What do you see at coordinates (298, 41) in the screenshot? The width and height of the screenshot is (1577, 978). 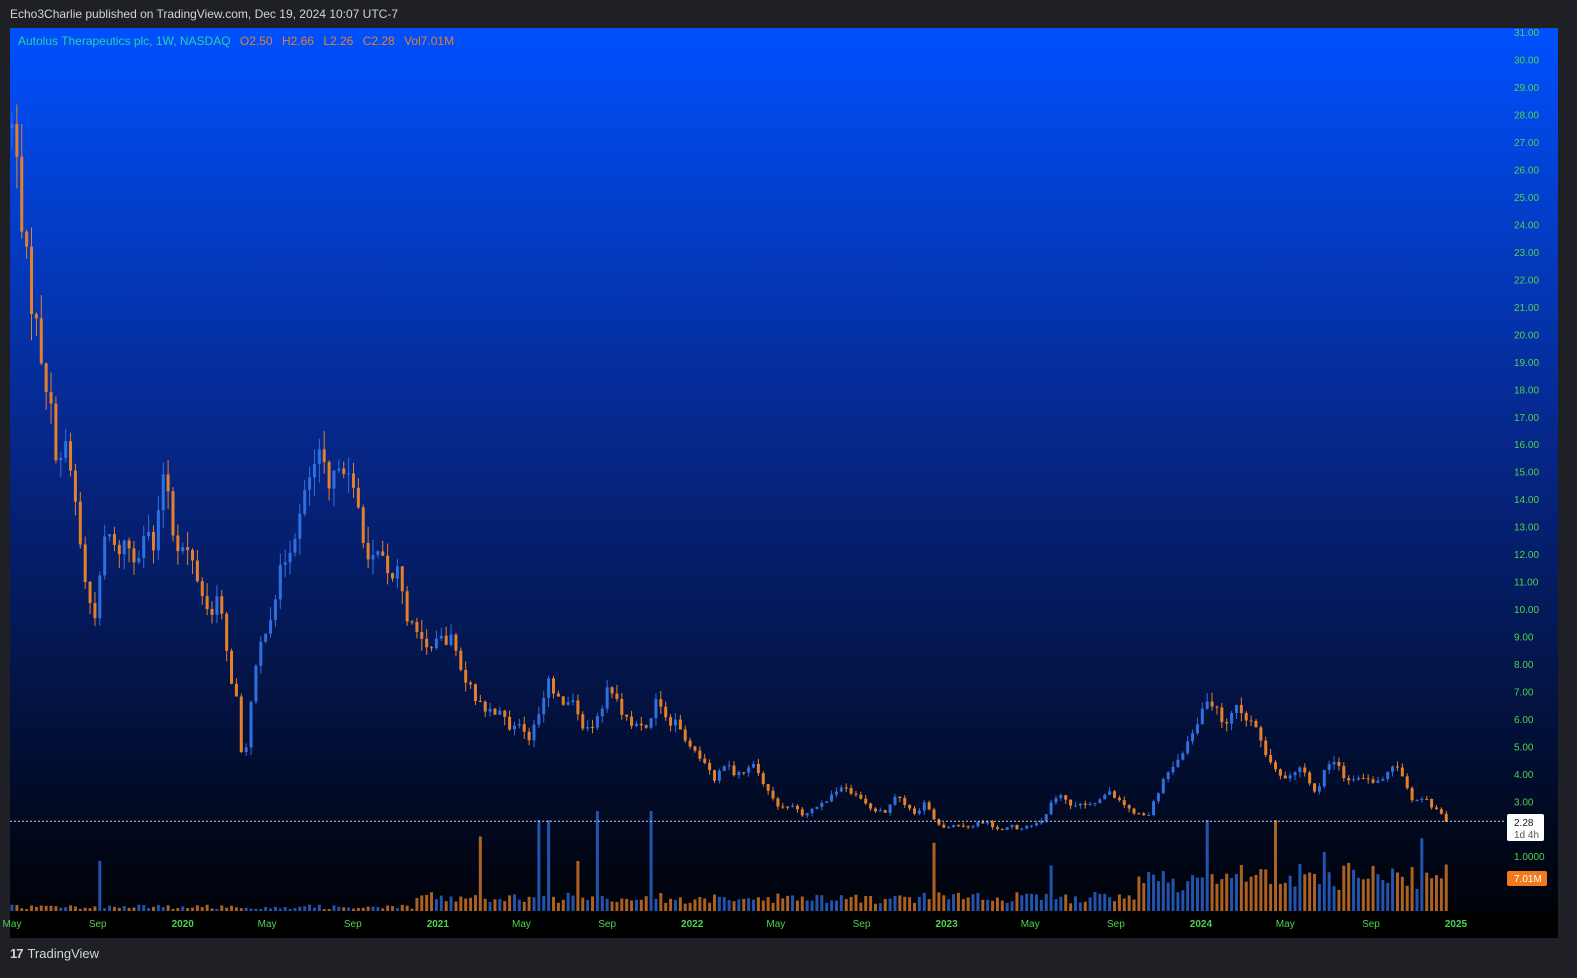 I see `high-value: H2.66` at bounding box center [298, 41].